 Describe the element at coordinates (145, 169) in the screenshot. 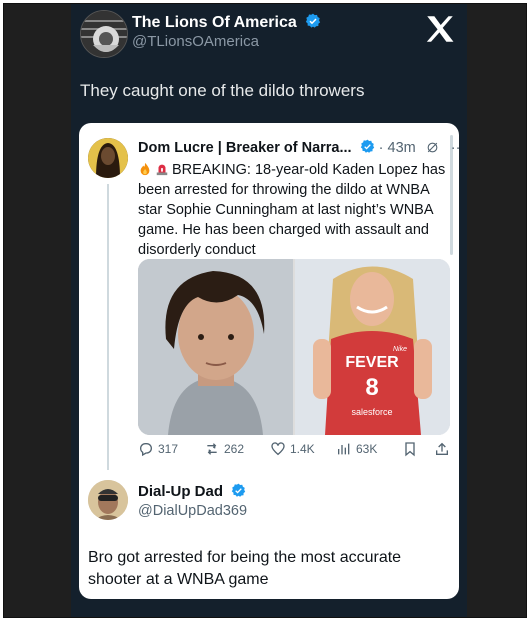

I see `fire-icon` at that location.